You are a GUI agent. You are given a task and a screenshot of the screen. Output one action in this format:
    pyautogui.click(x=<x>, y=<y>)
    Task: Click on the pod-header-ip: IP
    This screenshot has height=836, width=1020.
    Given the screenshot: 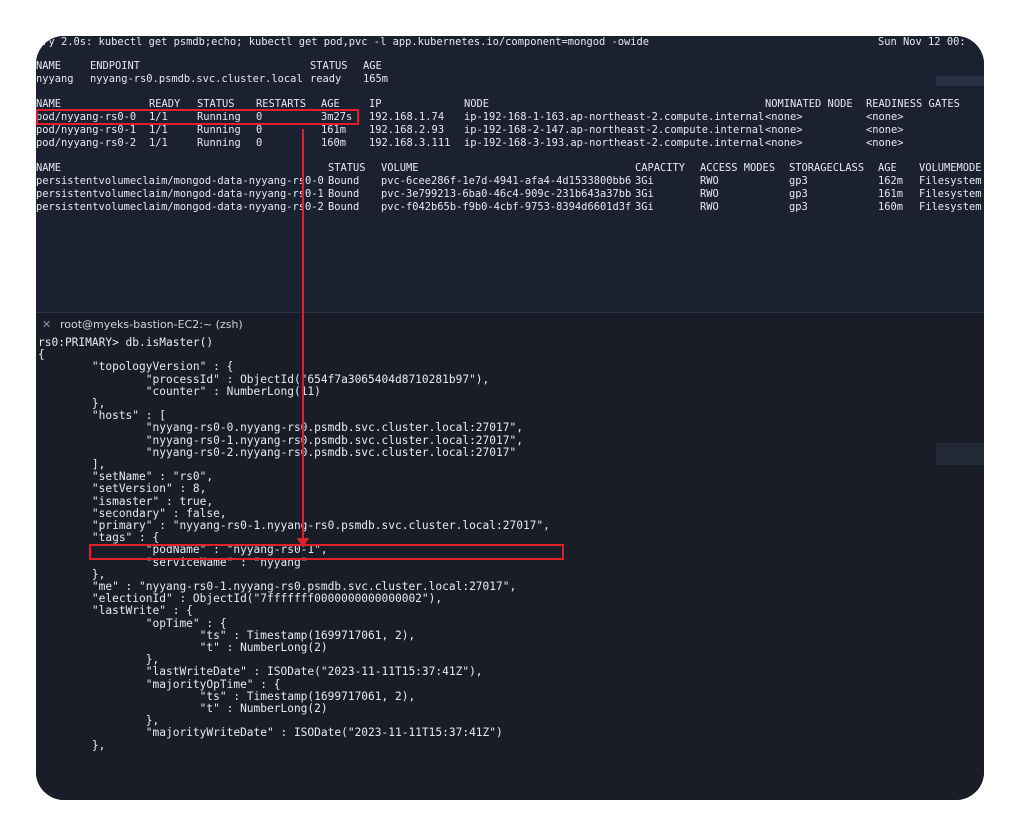 What is the action you would take?
    pyautogui.click(x=375, y=104)
    